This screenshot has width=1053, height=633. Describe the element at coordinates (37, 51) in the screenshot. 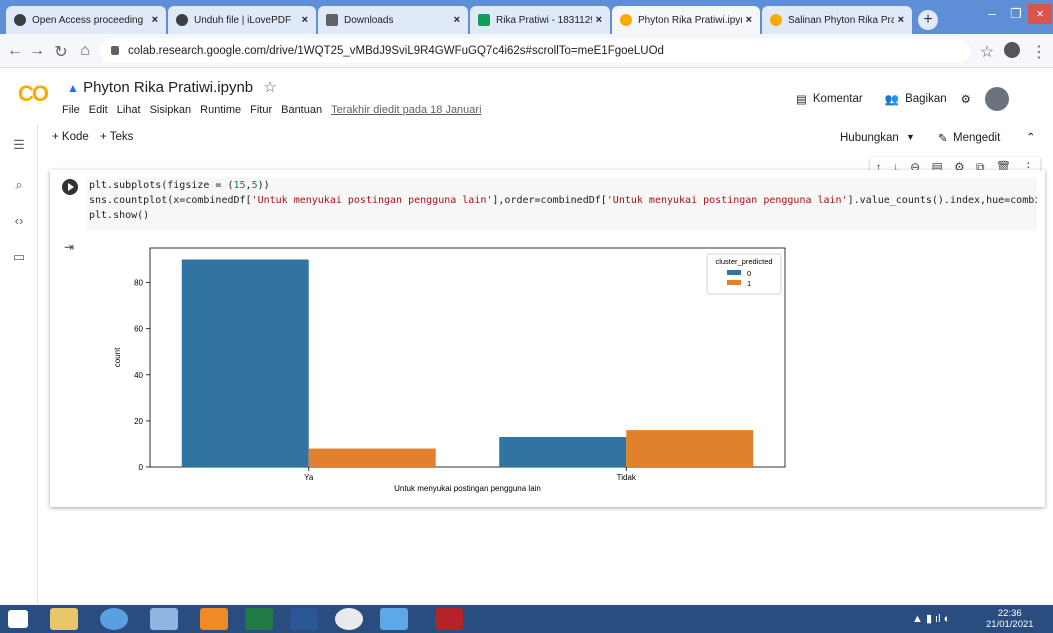

I see `forward-icon: →` at that location.